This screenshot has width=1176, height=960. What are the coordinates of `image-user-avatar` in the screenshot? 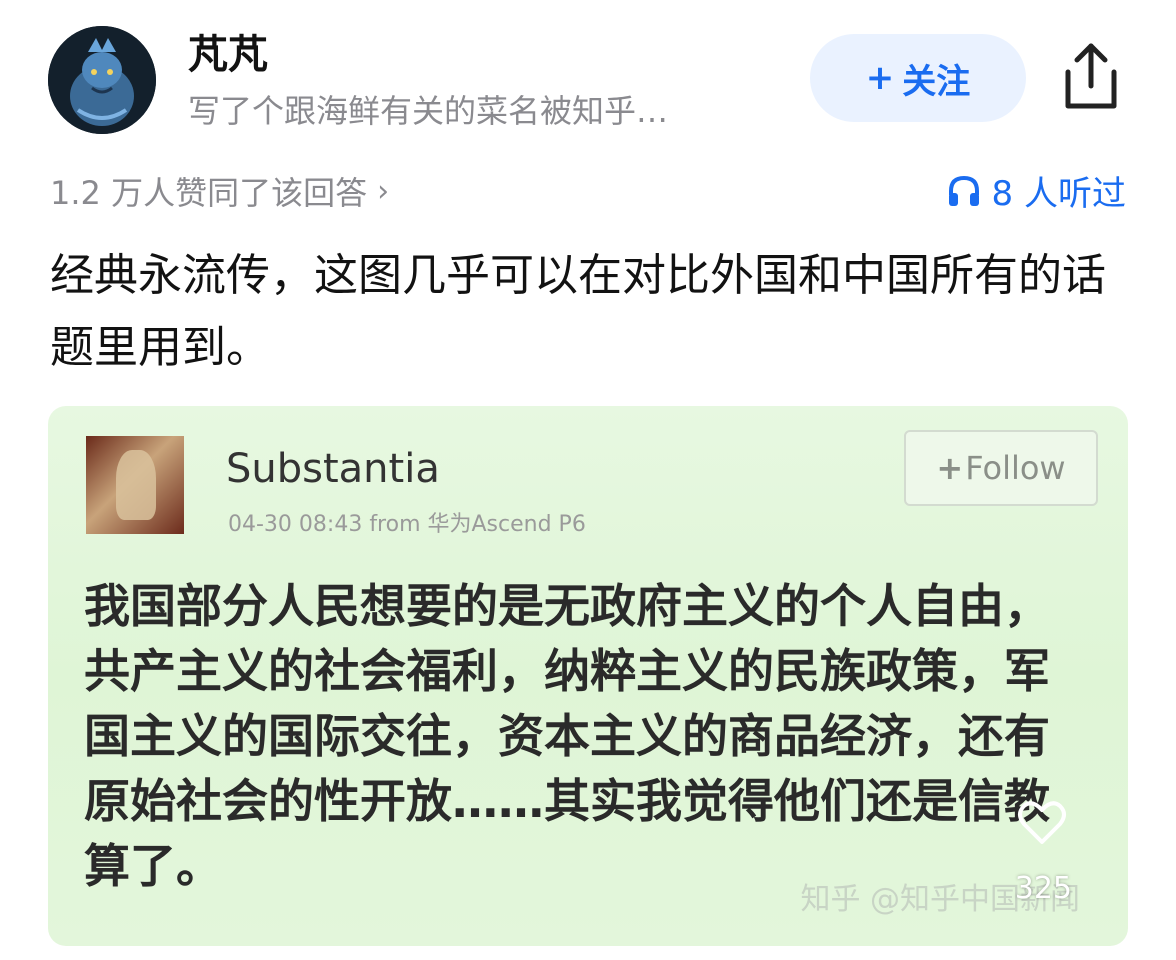 It's located at (135, 485).